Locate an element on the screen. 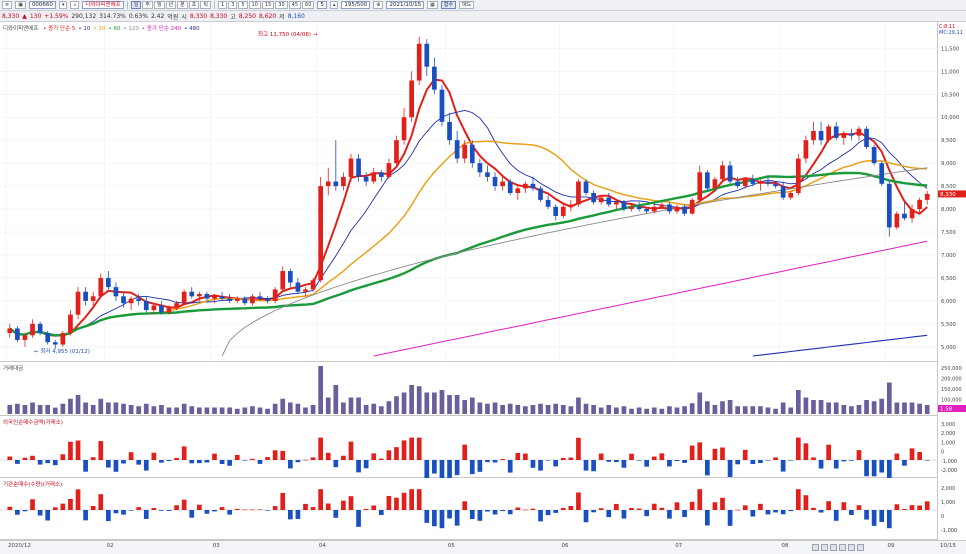 The image size is (966, 554). date-input: 2021/10/15 is located at coordinates (405, 5).